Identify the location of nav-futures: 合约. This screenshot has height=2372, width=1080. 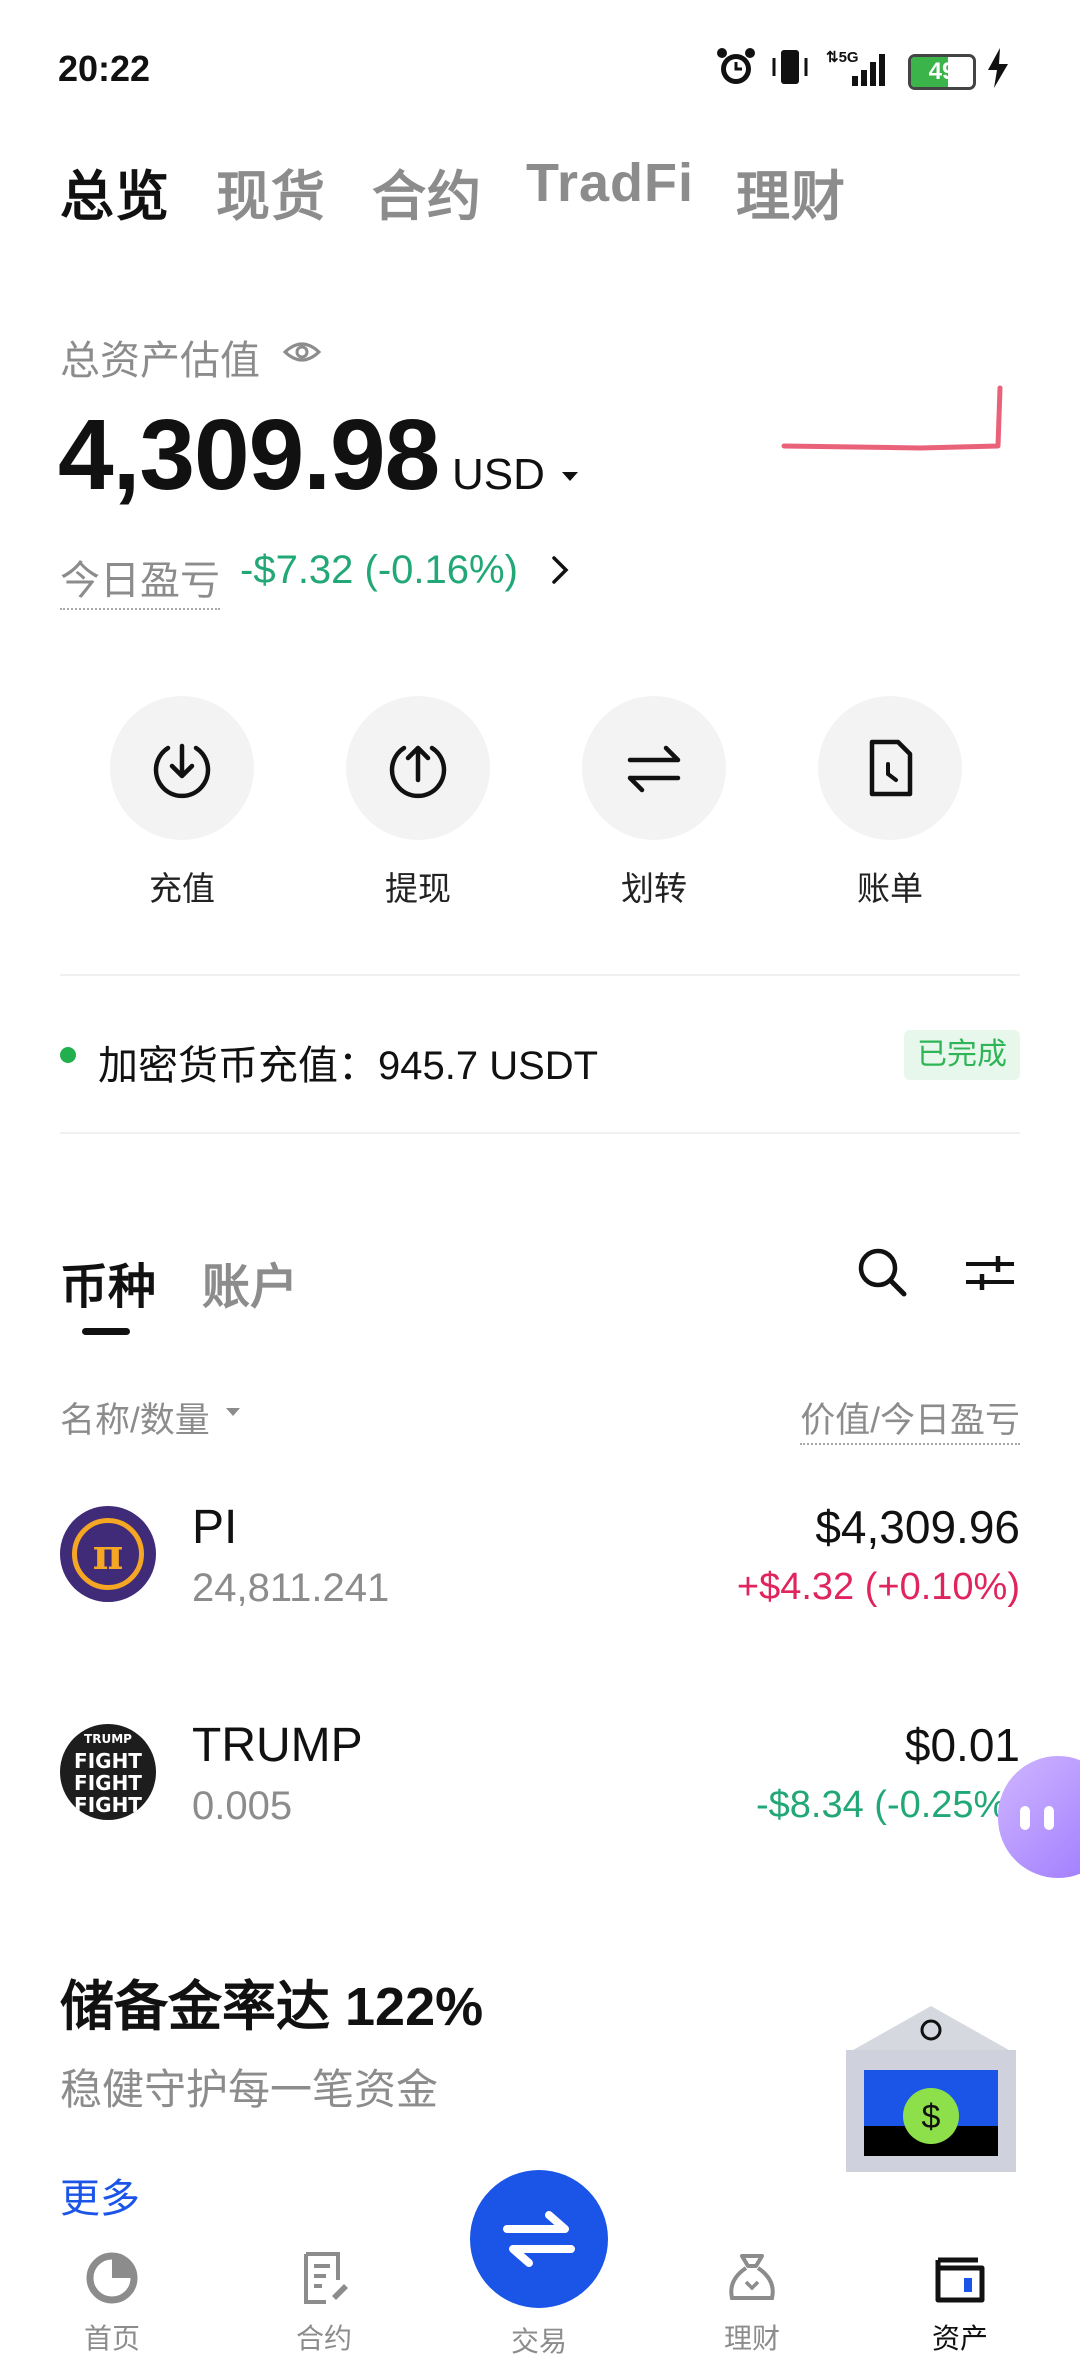
(324, 2303).